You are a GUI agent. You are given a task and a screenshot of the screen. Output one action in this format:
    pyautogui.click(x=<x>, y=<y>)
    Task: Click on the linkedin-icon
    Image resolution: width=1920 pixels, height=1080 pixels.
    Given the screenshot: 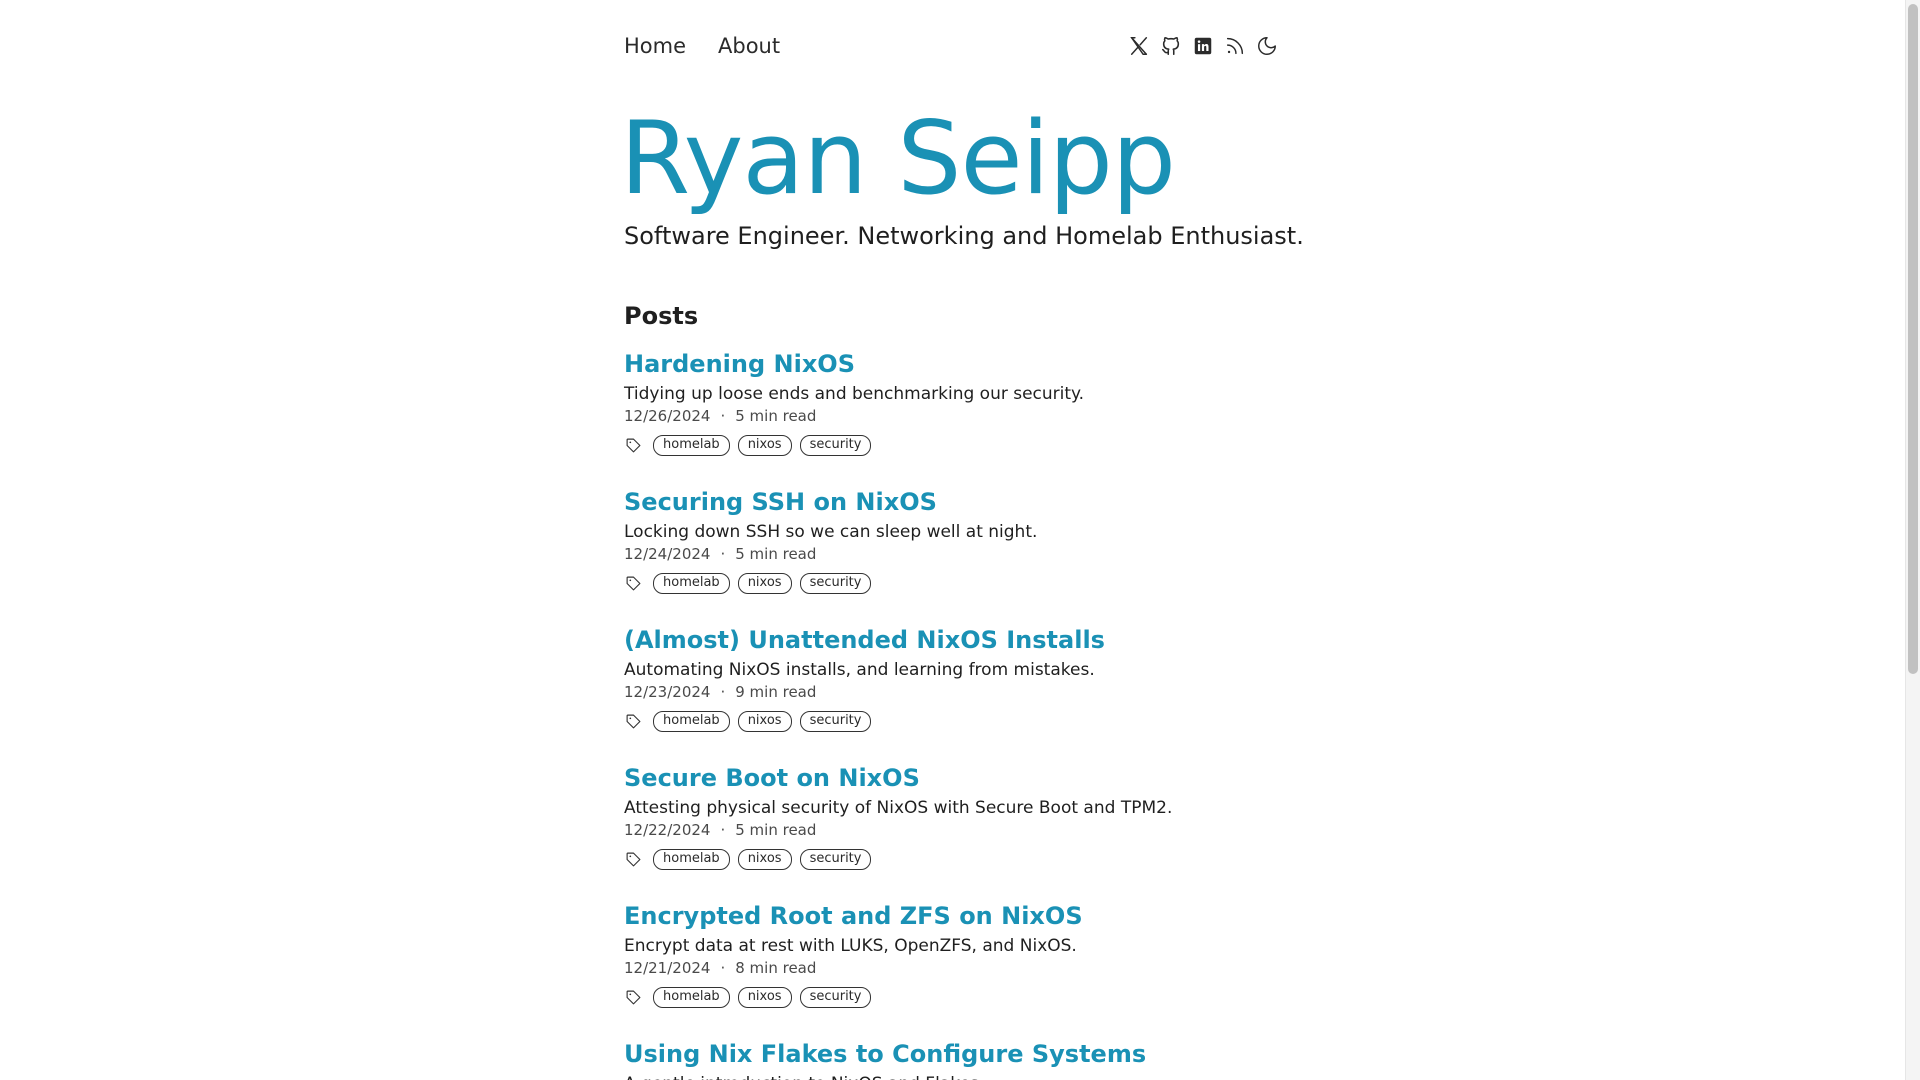 What is the action you would take?
    pyautogui.click(x=1202, y=46)
    